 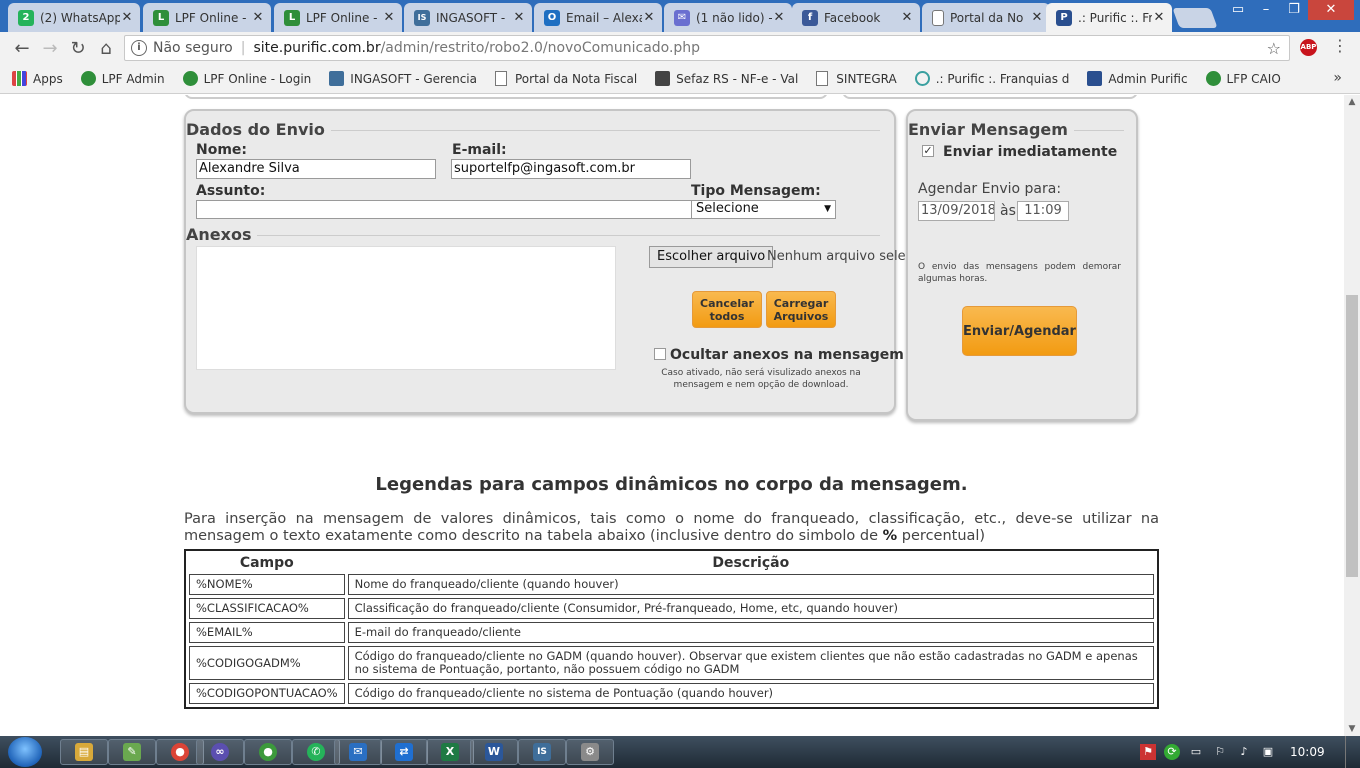 What do you see at coordinates (1352, 436) in the screenshot?
I see `scrollbar-thumb` at bounding box center [1352, 436].